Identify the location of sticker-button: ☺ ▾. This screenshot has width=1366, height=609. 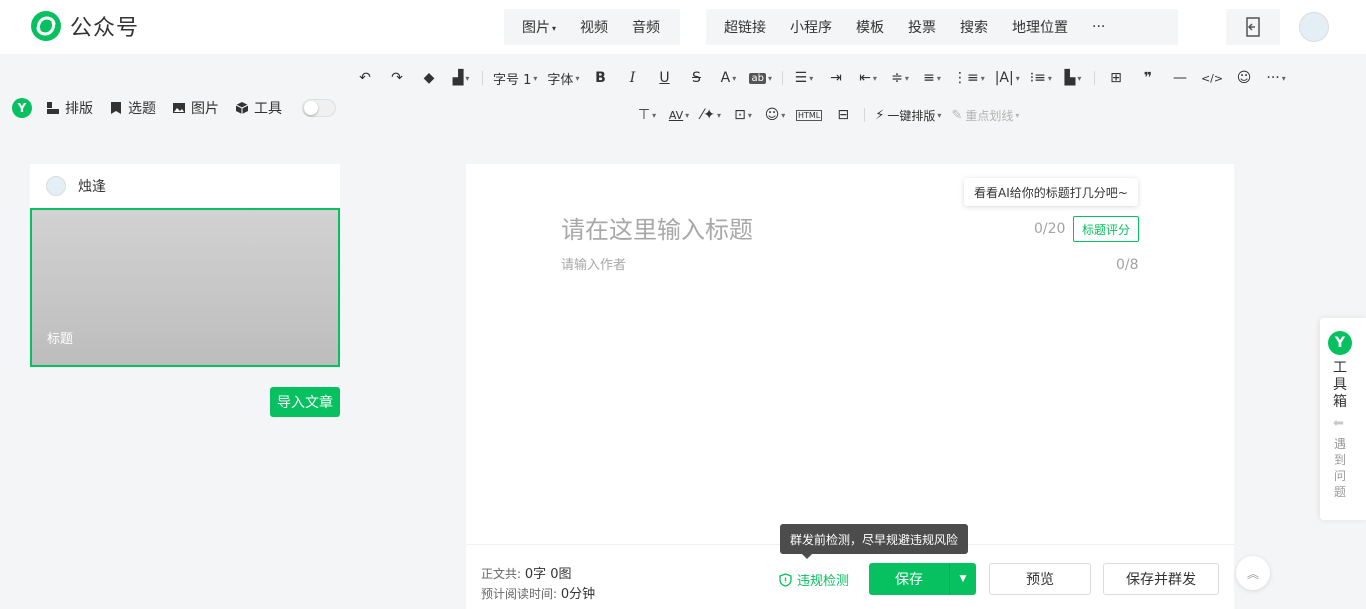
(775, 115).